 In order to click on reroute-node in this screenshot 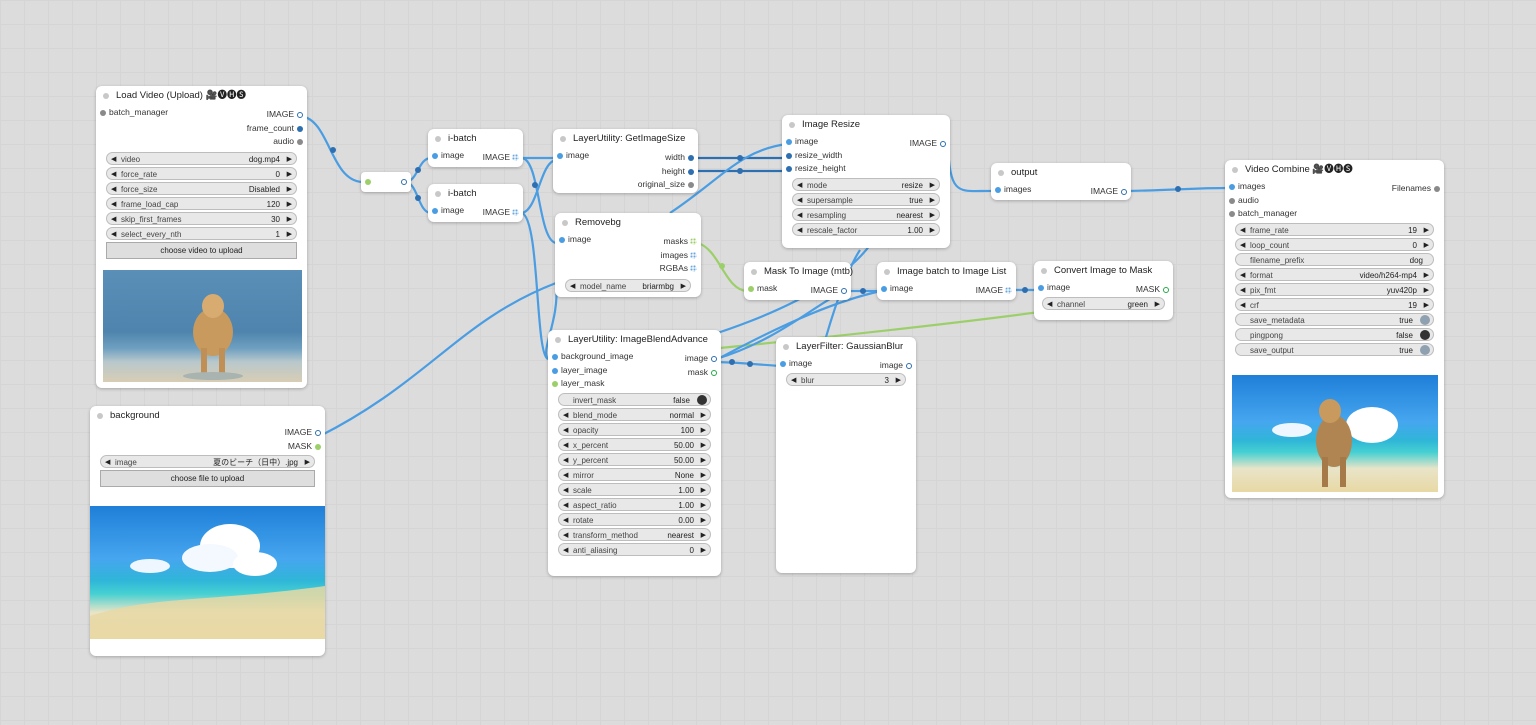, I will do `click(386, 182)`.